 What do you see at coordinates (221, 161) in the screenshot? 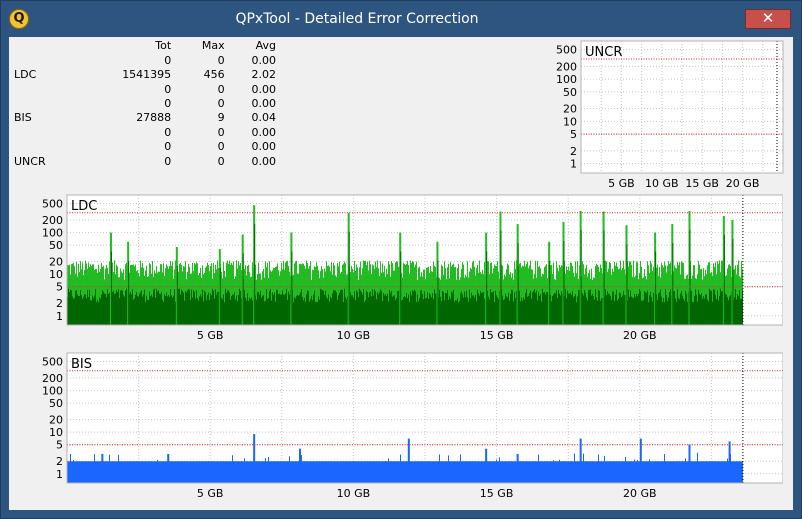
I see `row-max: 0` at bounding box center [221, 161].